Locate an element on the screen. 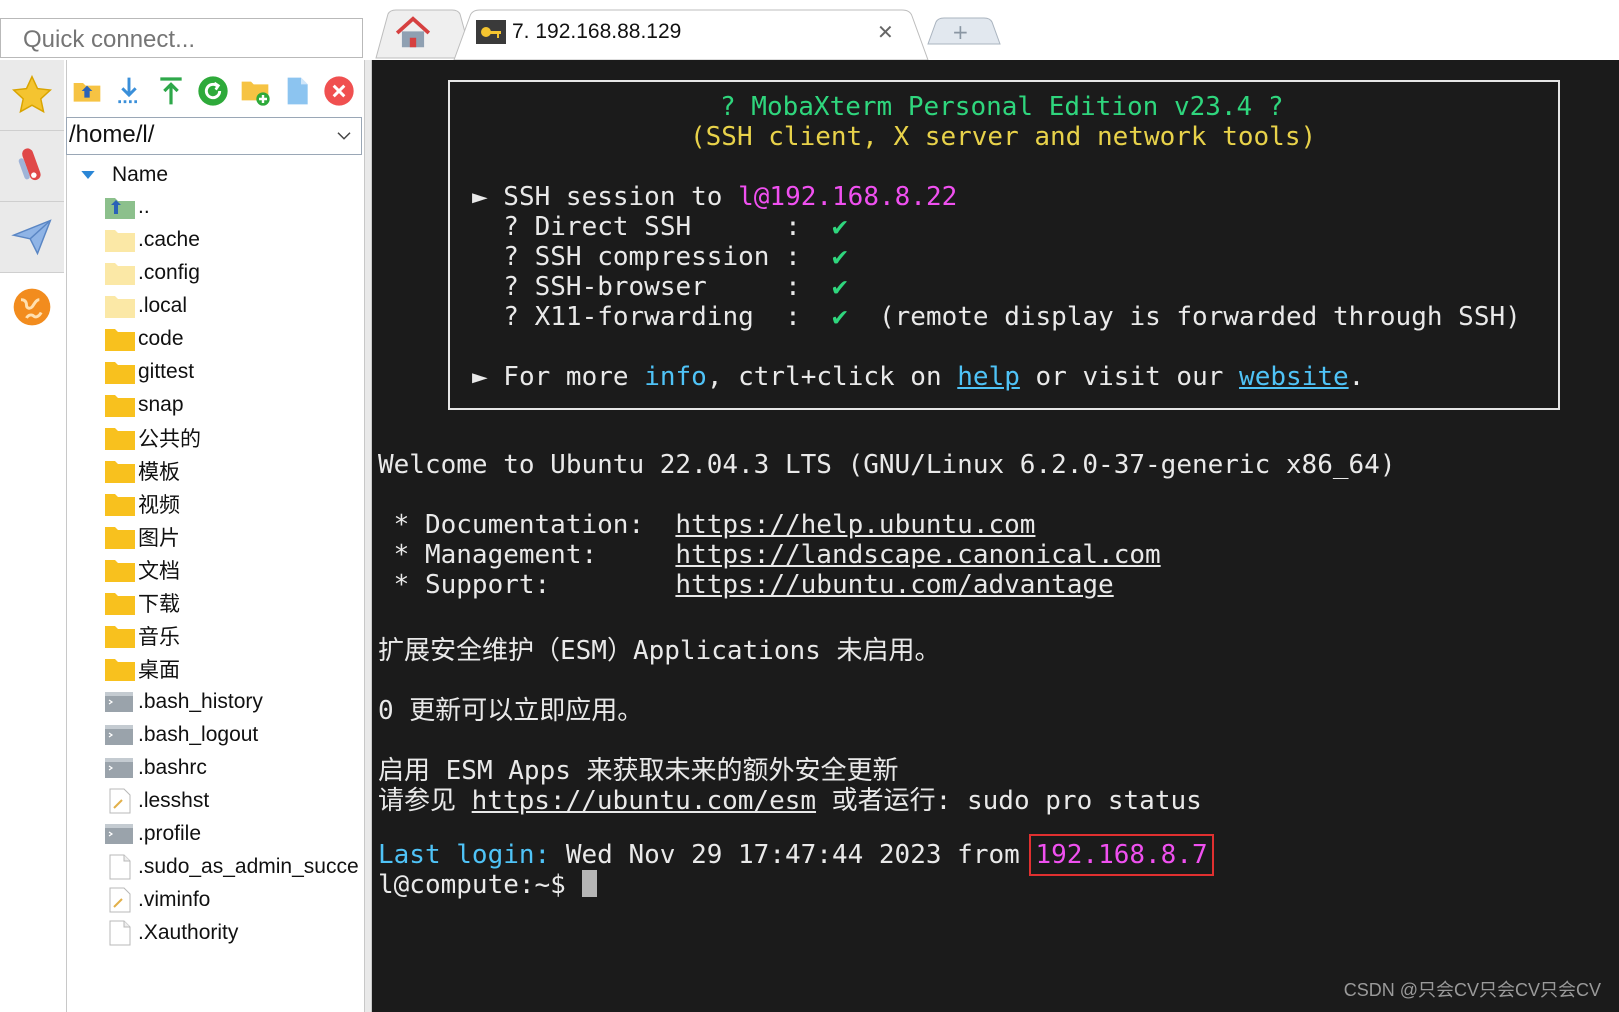 The image size is (1619, 1012). refresh-button is located at coordinates (213, 91).